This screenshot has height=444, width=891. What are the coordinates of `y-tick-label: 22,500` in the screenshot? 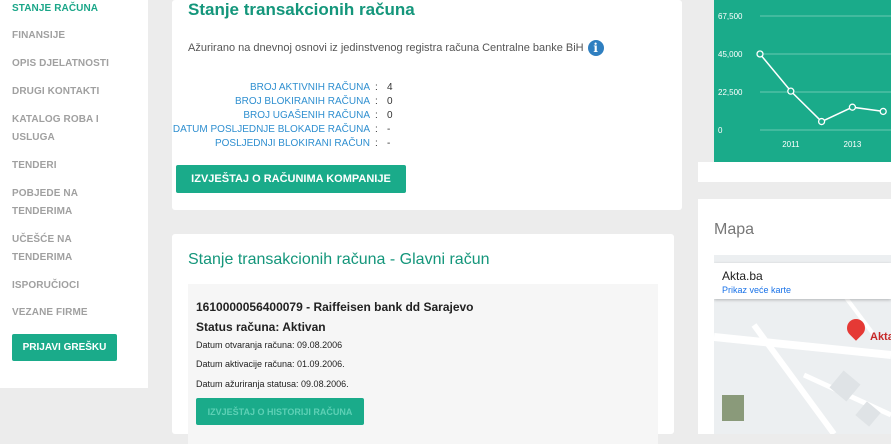 It's located at (730, 92).